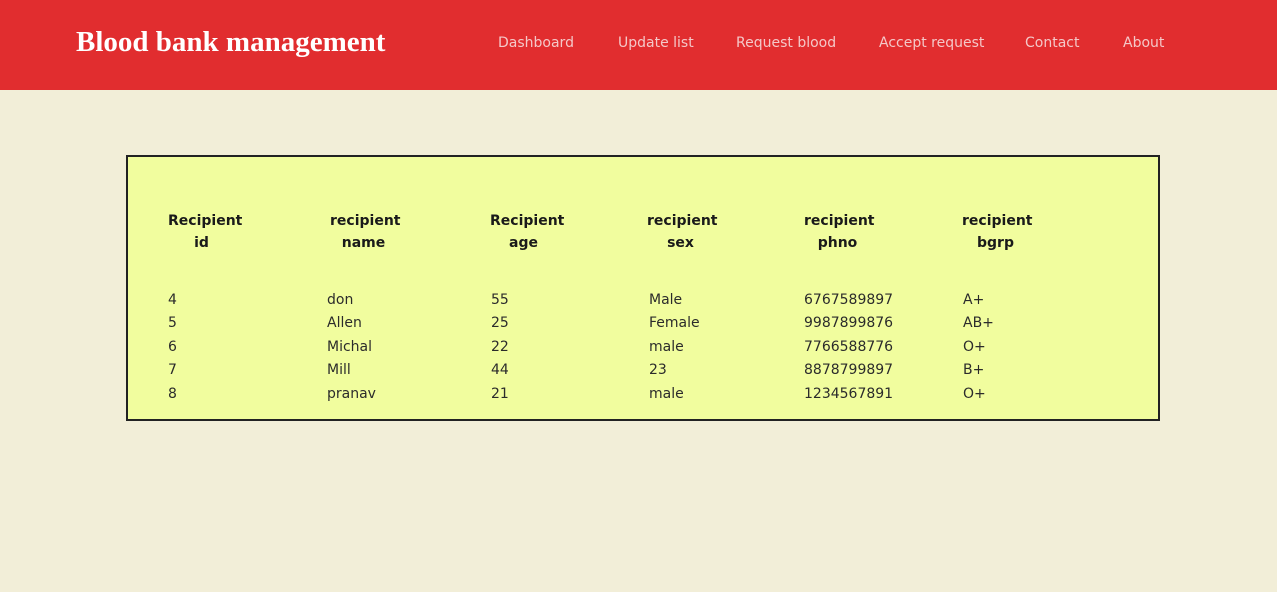 The height and width of the screenshot is (592, 1277). Describe the element at coordinates (643, 370) in the screenshot. I see `table-row: 7 Mill 44 23 8878799897 B+` at that location.